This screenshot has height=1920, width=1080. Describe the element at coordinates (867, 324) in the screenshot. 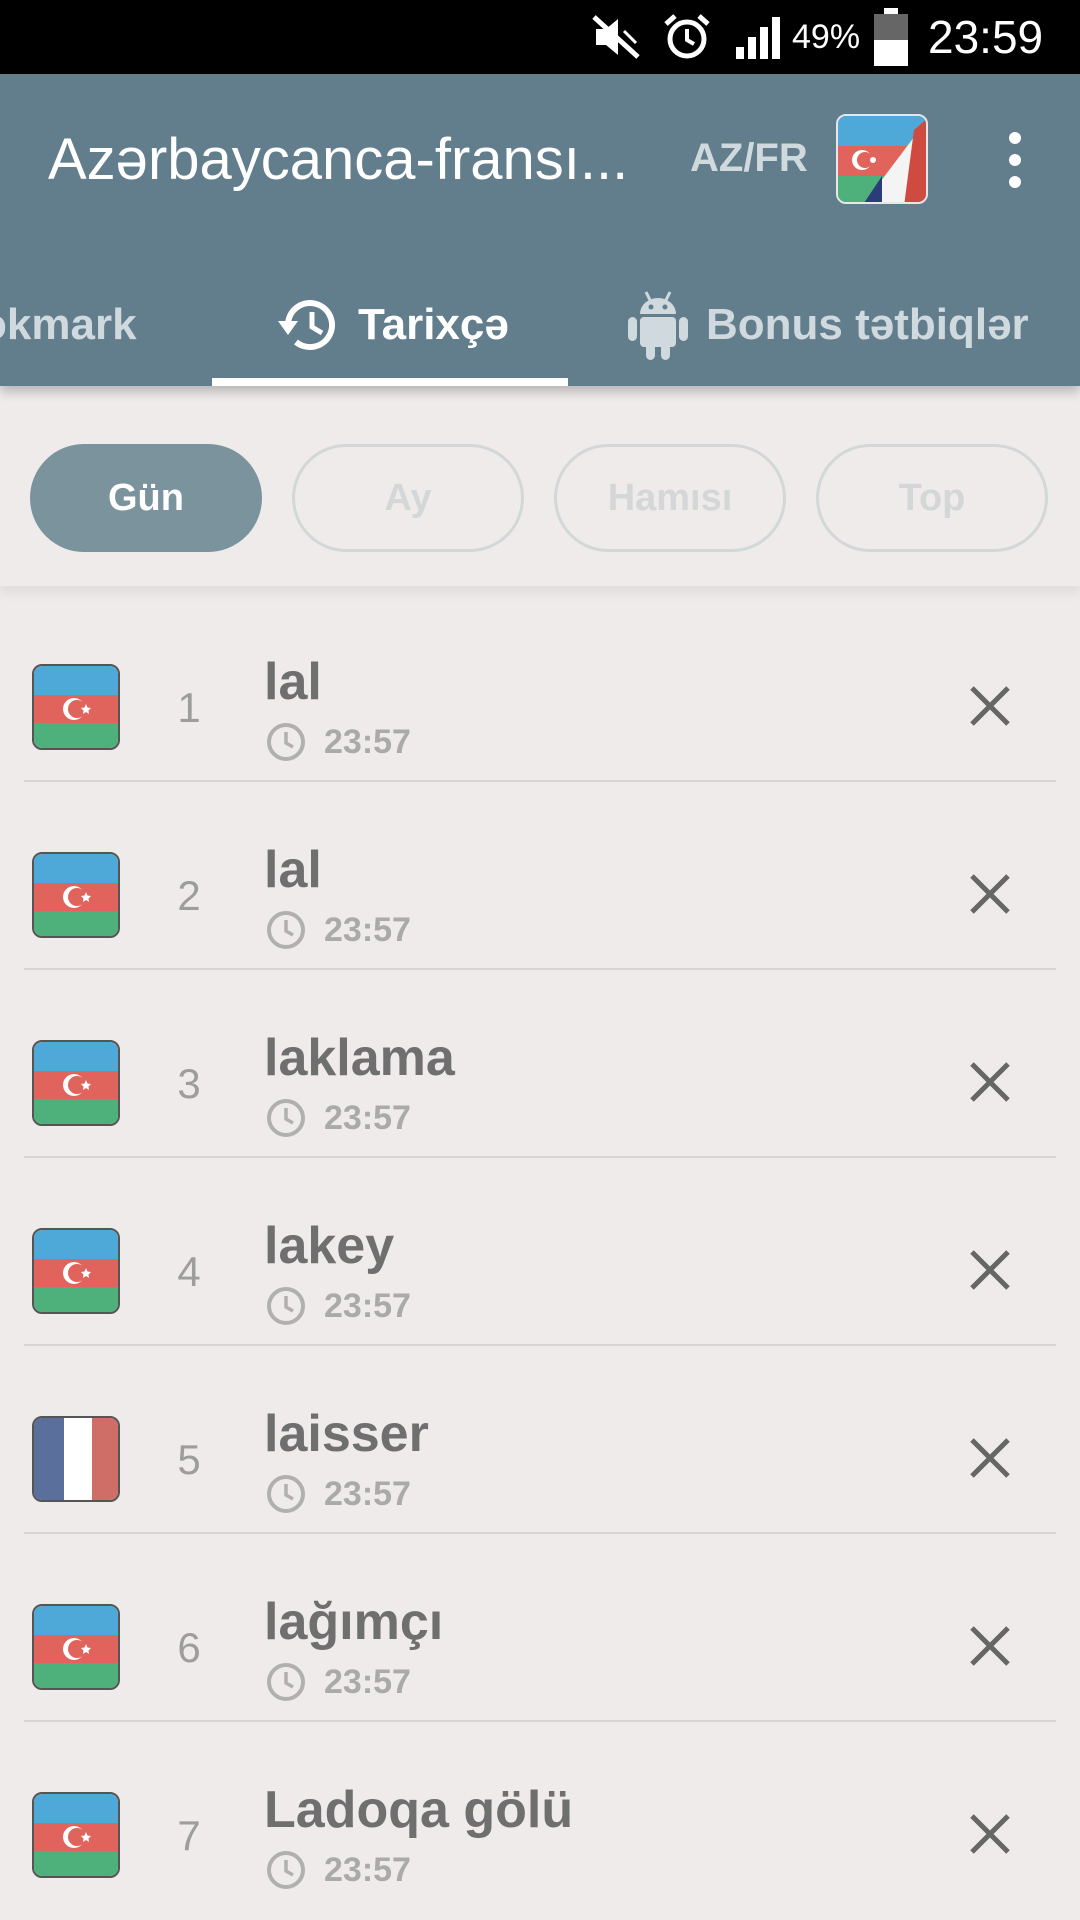

I see `tab-label: Bonus tətbiqlər` at that location.